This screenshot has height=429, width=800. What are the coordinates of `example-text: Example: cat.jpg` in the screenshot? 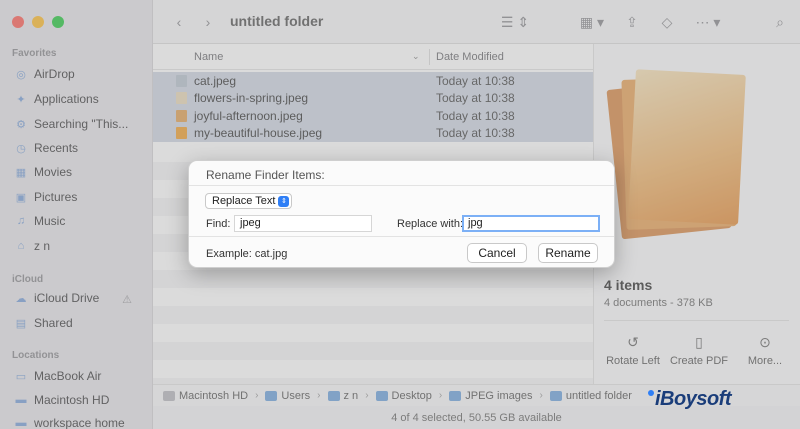 It's located at (247, 254).